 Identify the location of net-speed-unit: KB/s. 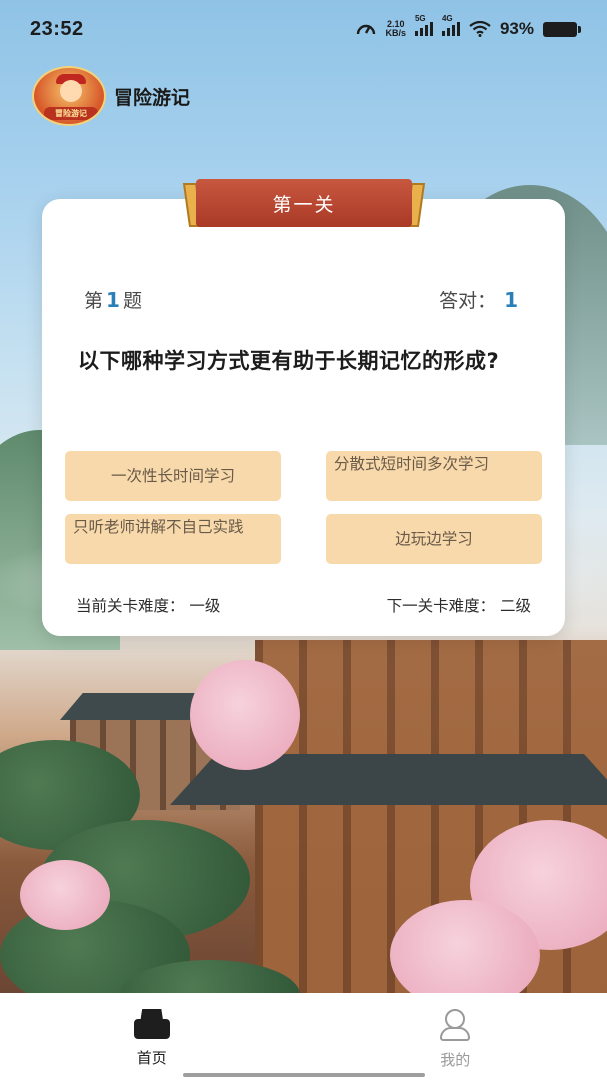
(395, 33).